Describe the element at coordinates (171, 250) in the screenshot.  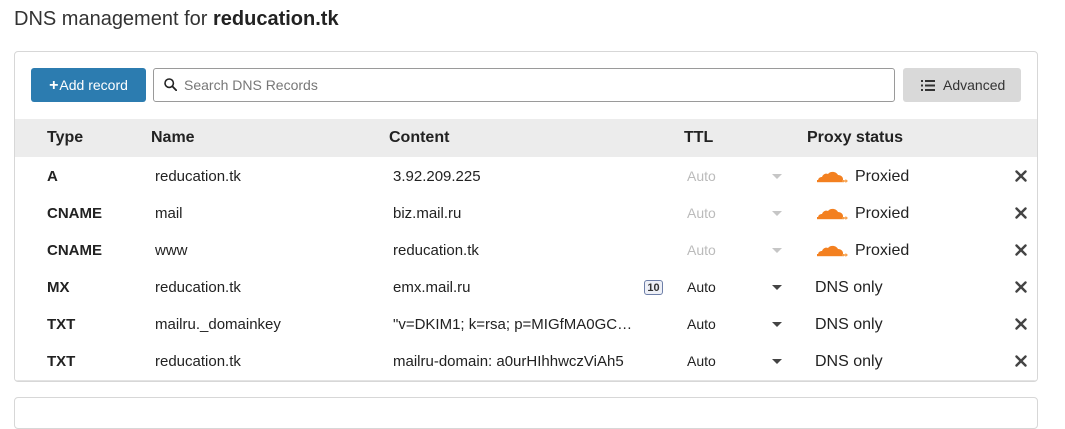
I see `record-name: www` at that location.